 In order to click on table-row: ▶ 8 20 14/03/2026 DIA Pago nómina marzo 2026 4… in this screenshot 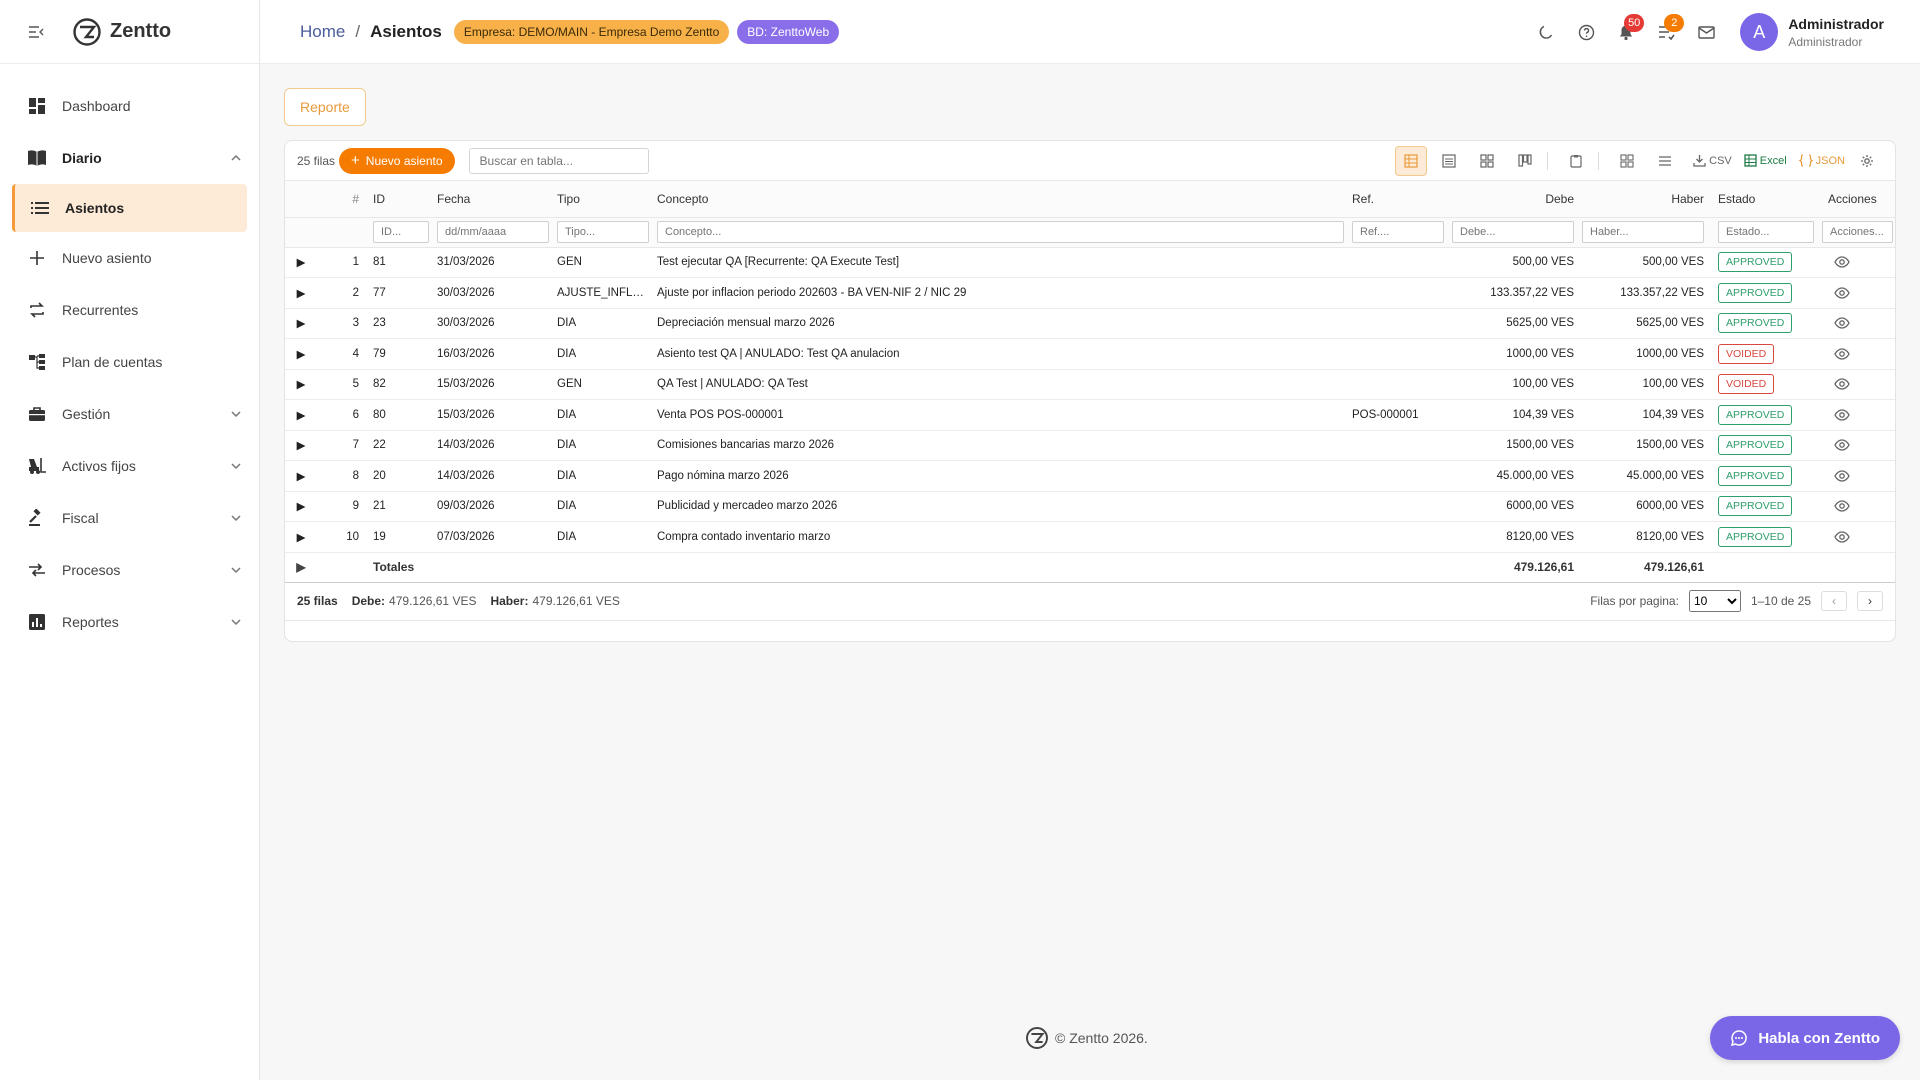, I will do `click(1090, 476)`.